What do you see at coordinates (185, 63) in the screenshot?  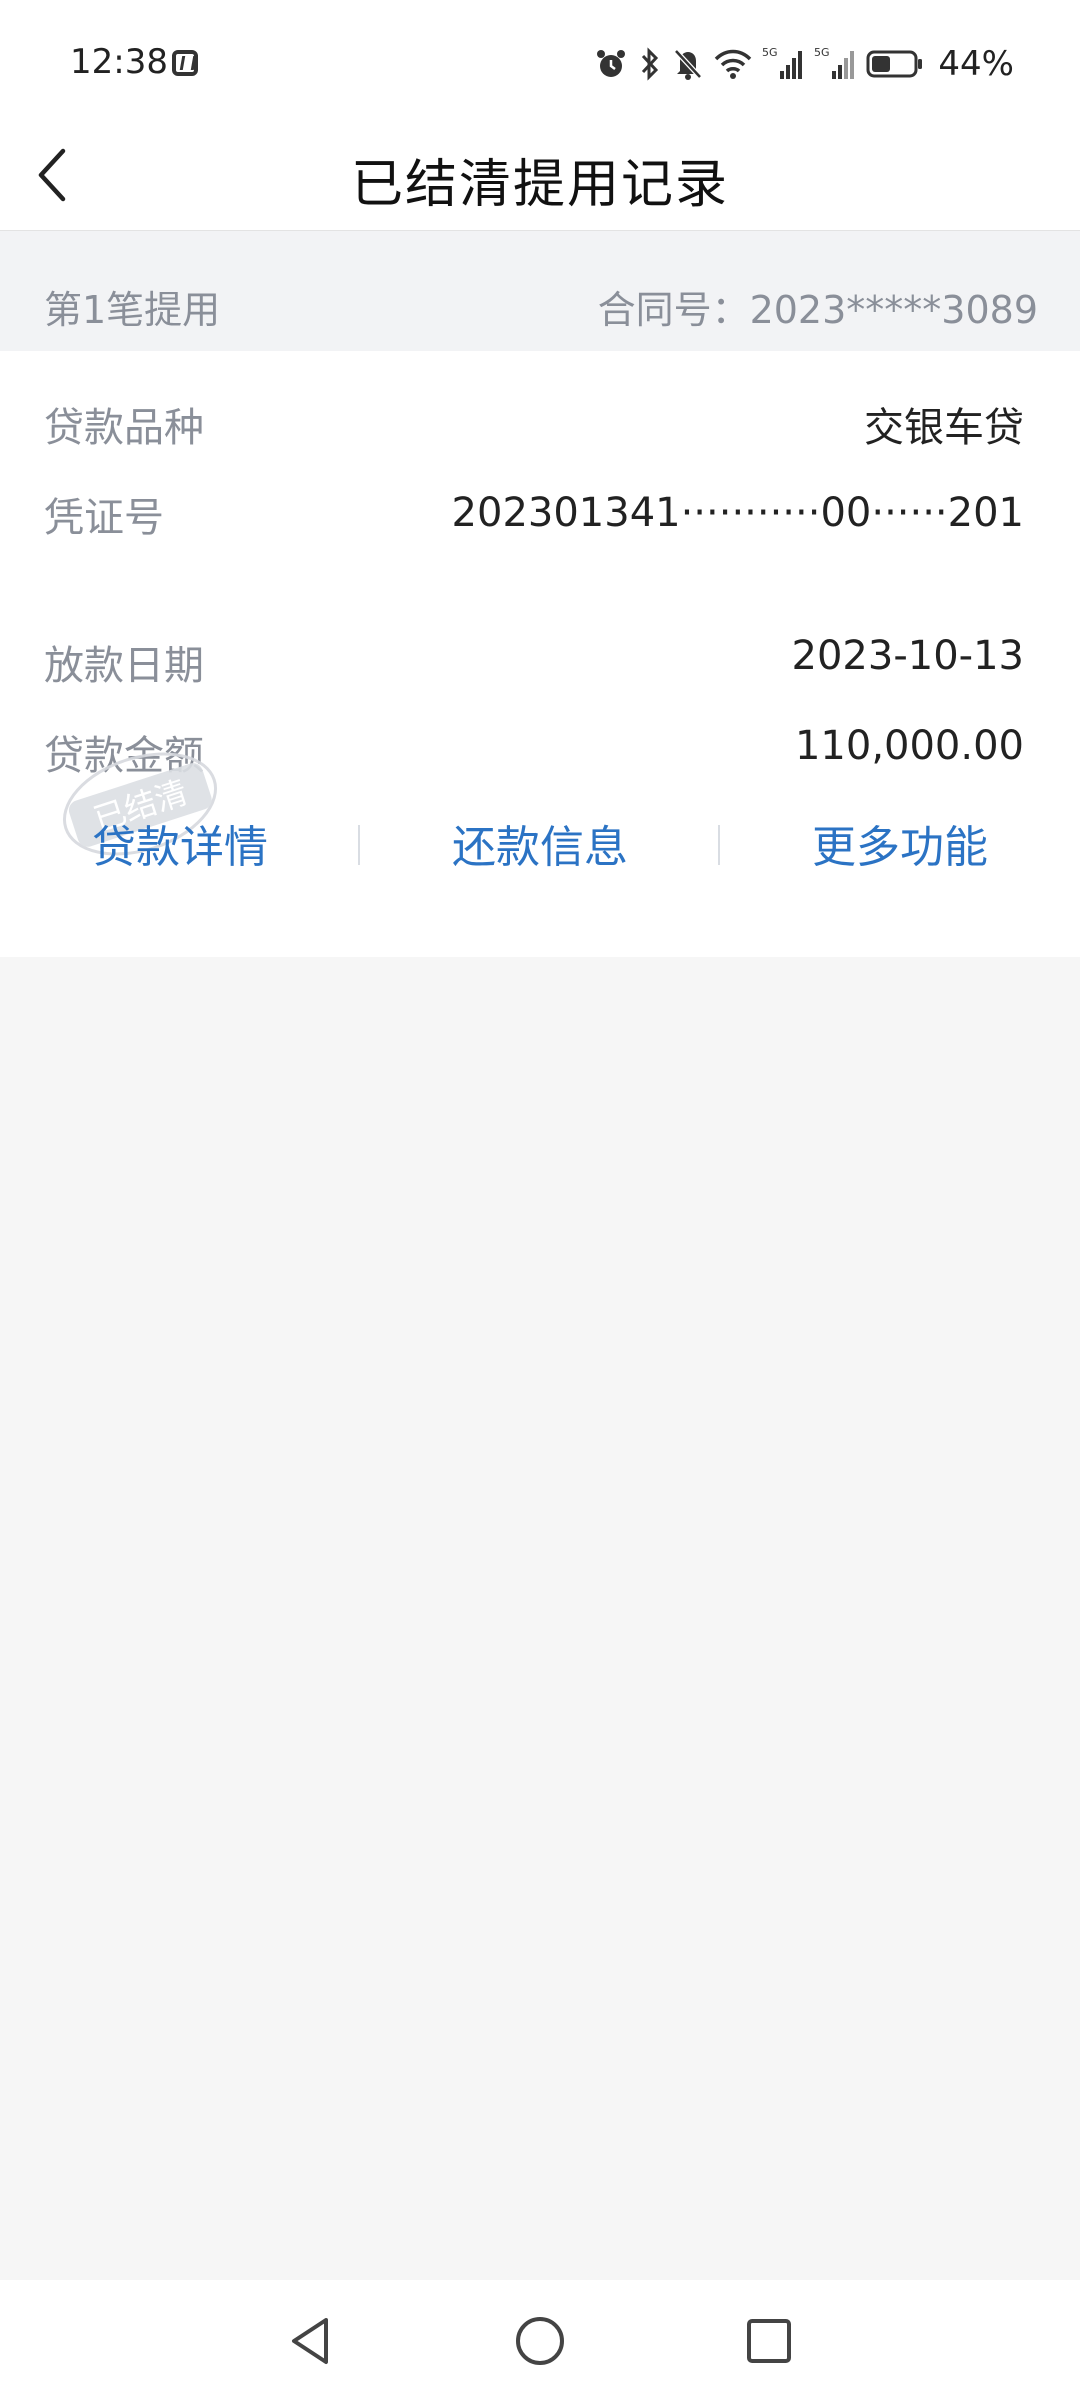 I see `nfc-icon` at bounding box center [185, 63].